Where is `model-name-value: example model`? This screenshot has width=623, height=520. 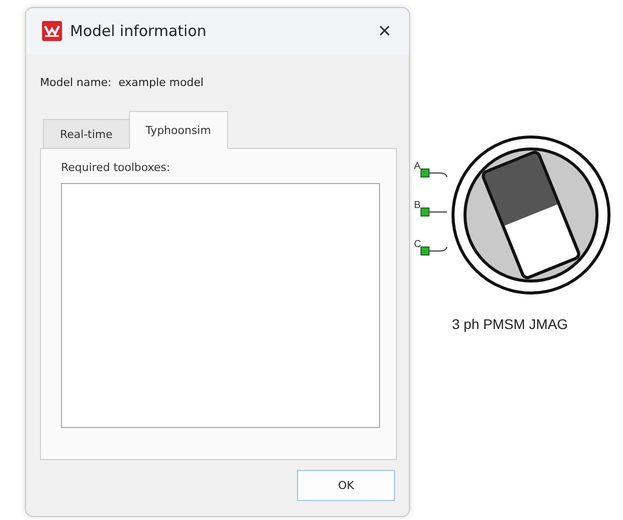 model-name-value: example model is located at coordinates (161, 82).